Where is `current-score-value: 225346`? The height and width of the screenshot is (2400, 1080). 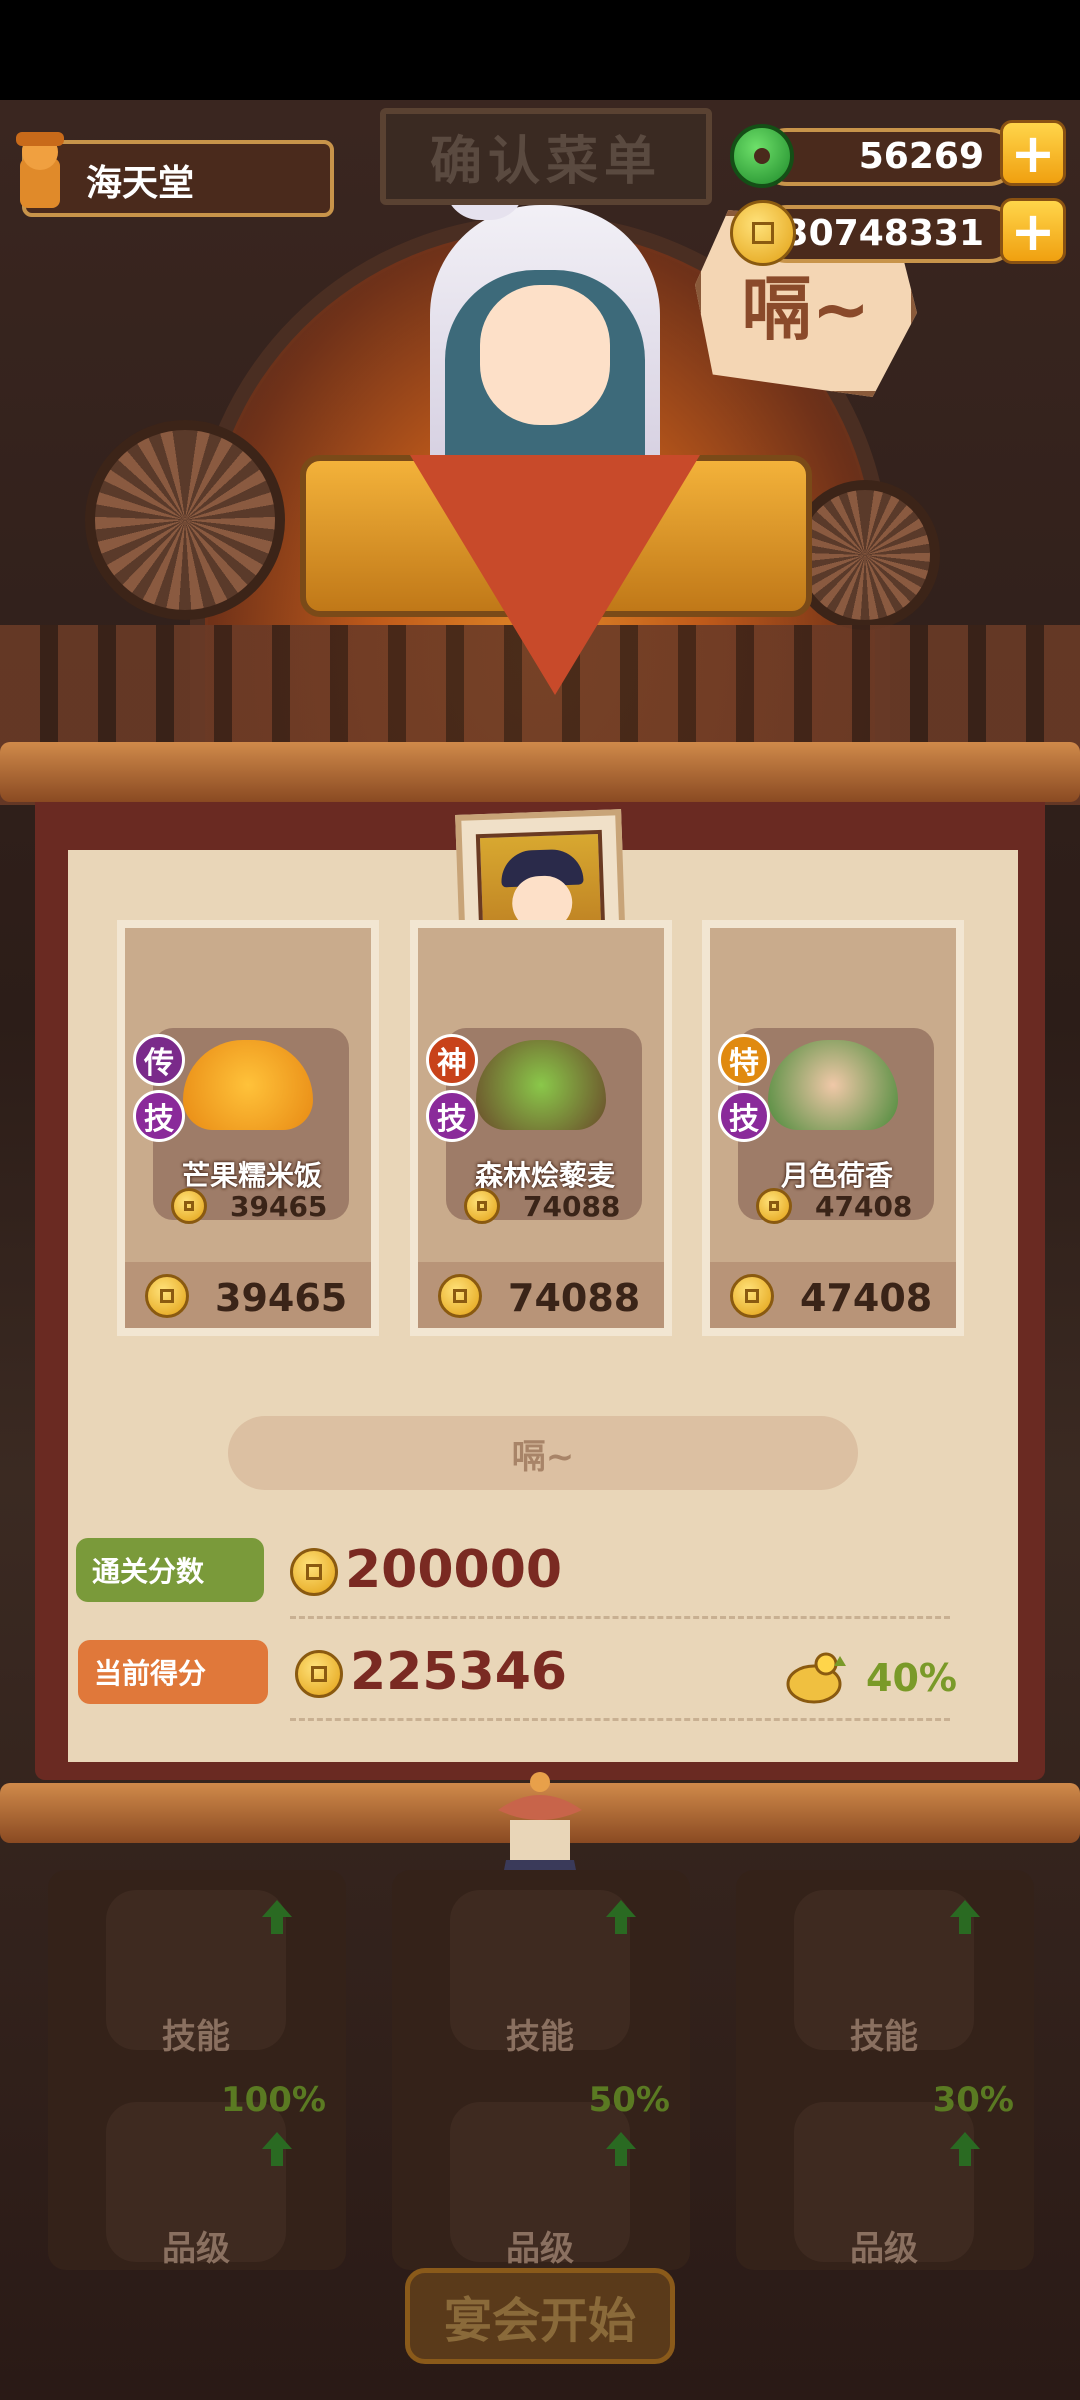
current-score-value: 225346 is located at coordinates (459, 1672).